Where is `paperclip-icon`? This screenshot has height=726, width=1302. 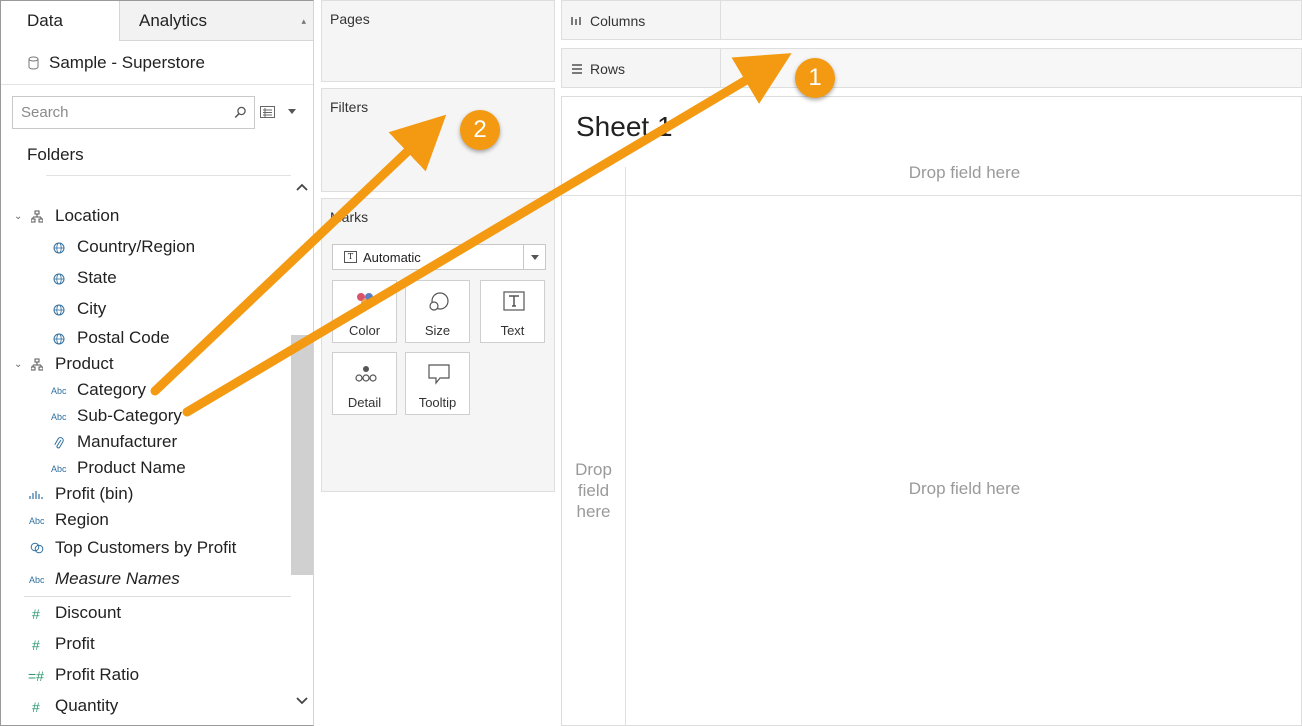
paperclip-icon is located at coordinates (59, 443).